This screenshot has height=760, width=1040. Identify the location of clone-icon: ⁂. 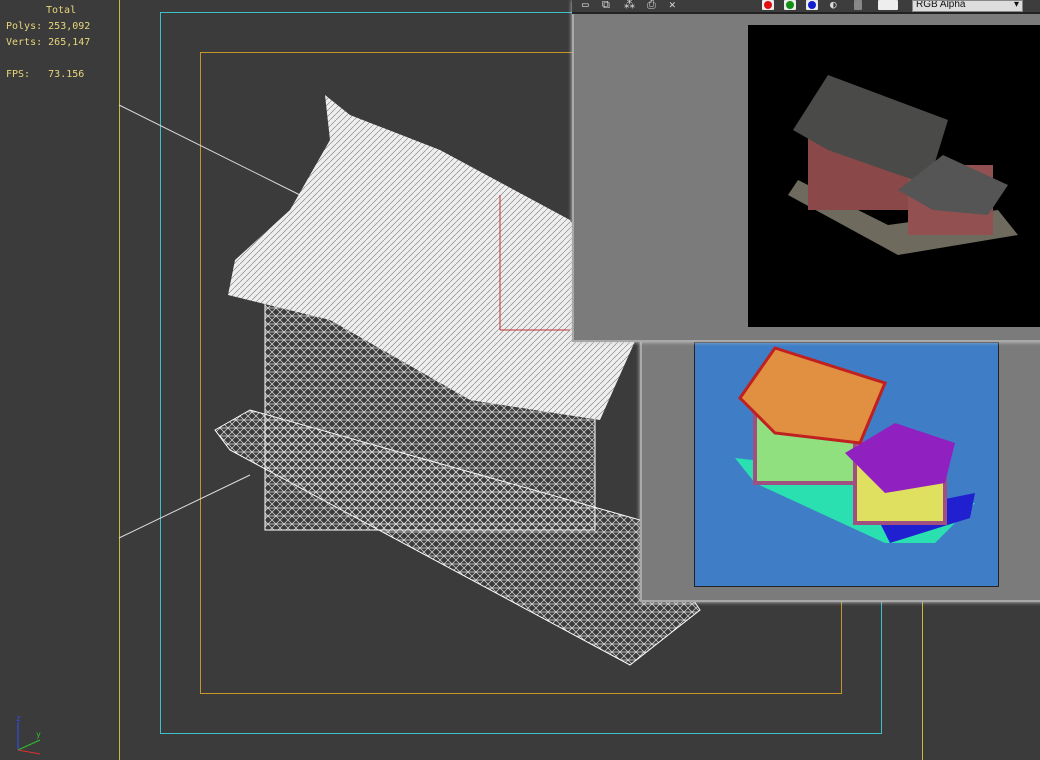
(629, 5).